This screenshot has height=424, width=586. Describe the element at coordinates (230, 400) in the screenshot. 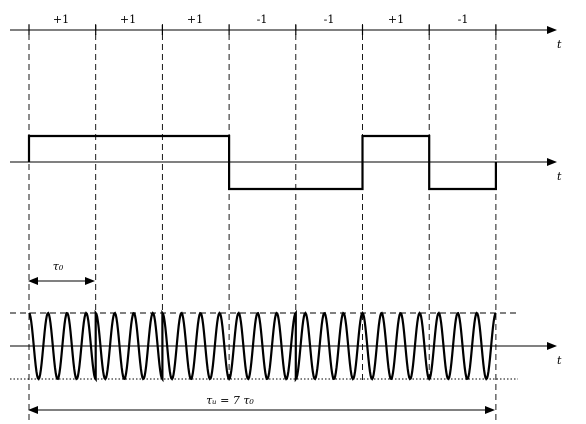

I see `total-duration-label: τᵤ = 7 τ₀` at that location.